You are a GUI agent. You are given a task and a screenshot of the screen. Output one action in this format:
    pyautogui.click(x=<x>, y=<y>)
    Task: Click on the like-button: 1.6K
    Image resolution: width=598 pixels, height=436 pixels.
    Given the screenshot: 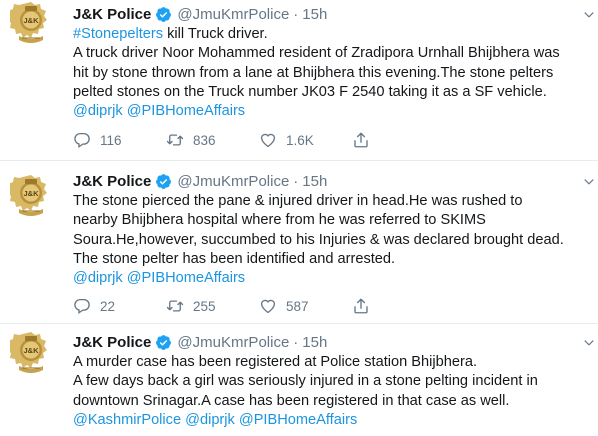 What is the action you would take?
    pyautogui.click(x=305, y=140)
    